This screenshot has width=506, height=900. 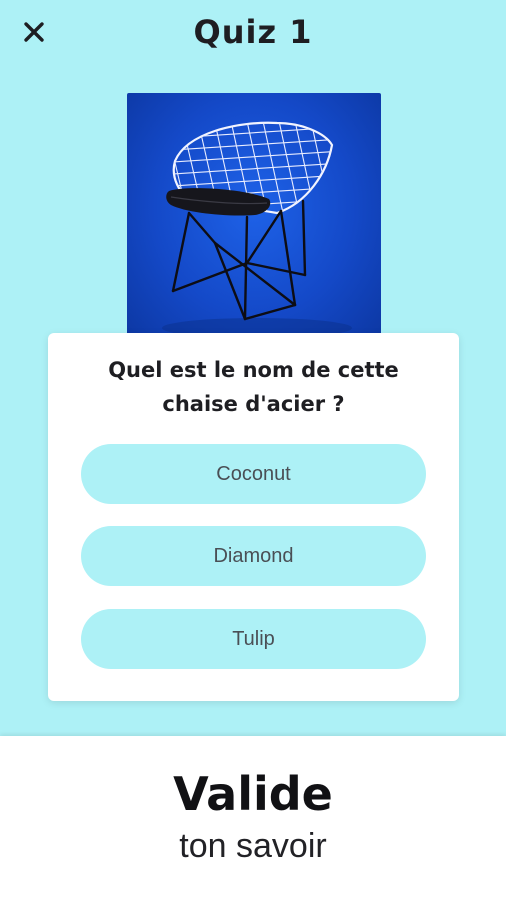 I want to click on tagline-subheading: ton savoir, so click(x=253, y=846).